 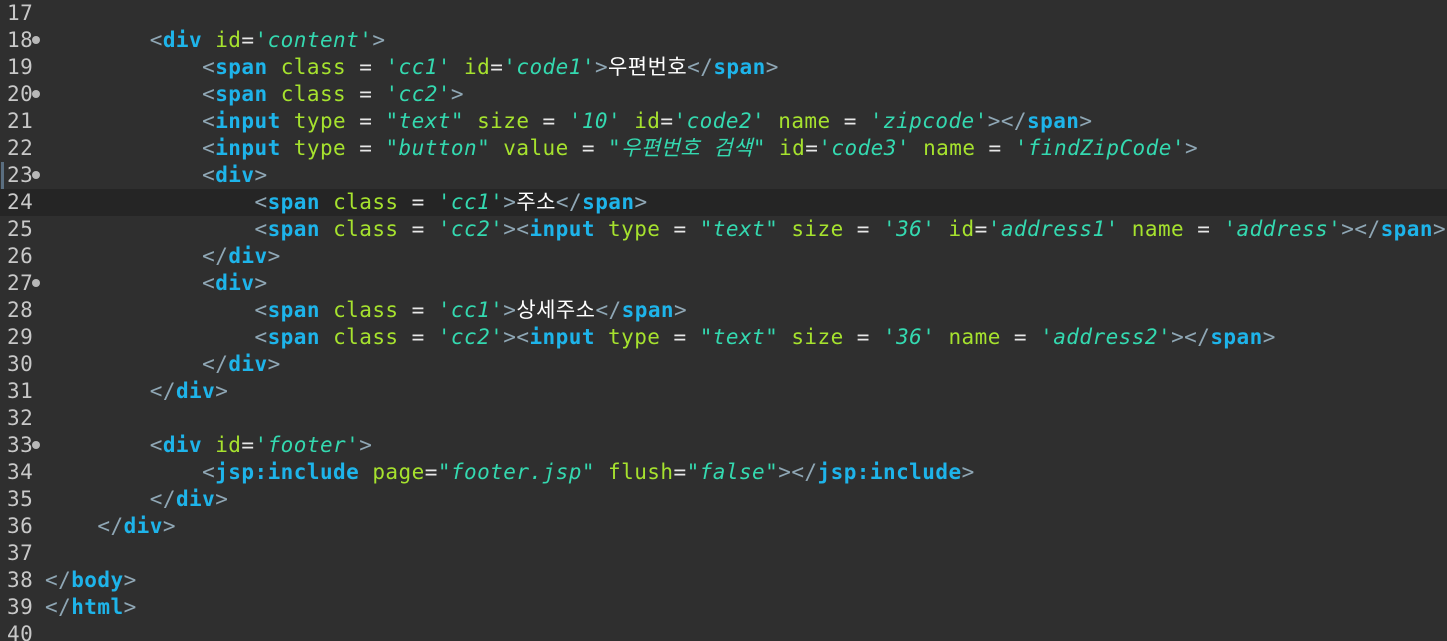 What do you see at coordinates (549, 67) in the screenshot?
I see `token-str: 'code1'` at bounding box center [549, 67].